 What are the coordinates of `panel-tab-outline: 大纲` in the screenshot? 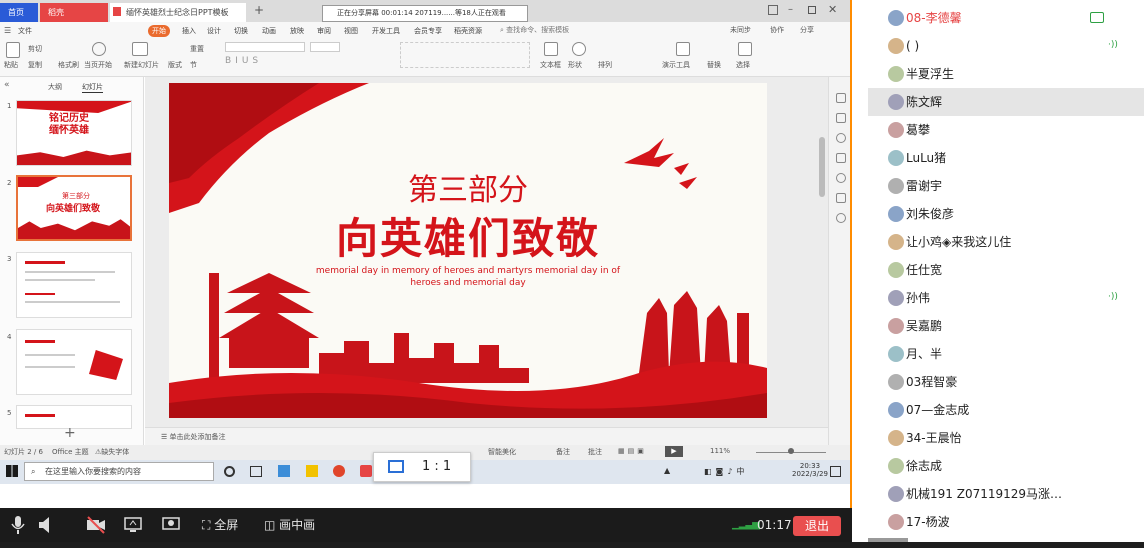 It's located at (55, 87).